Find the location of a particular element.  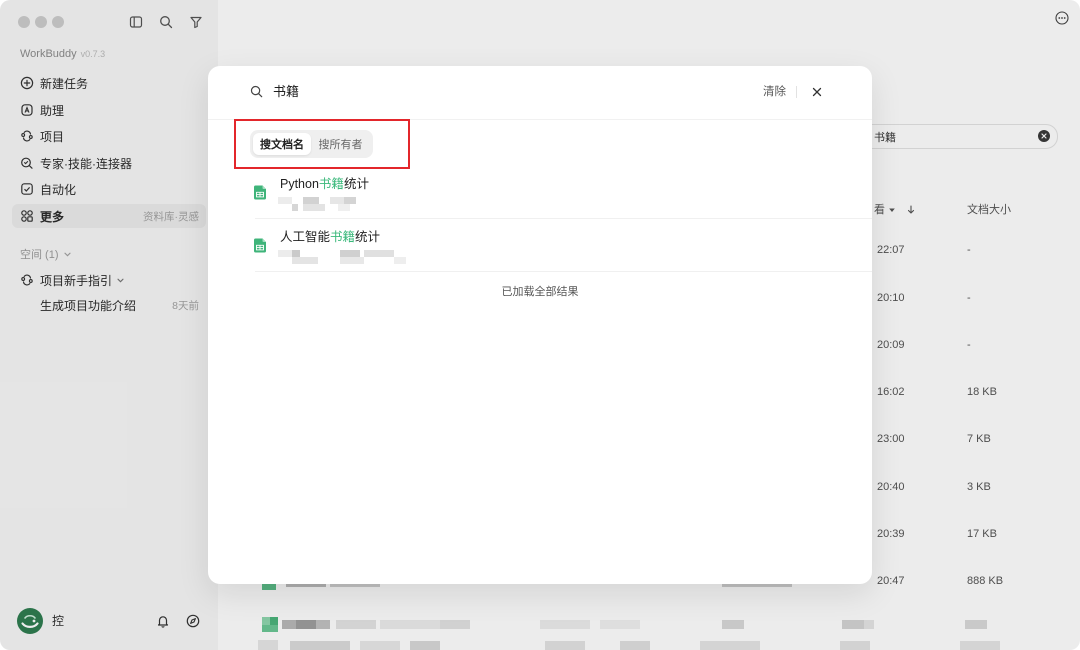

close-icon is located at coordinates (817, 92).